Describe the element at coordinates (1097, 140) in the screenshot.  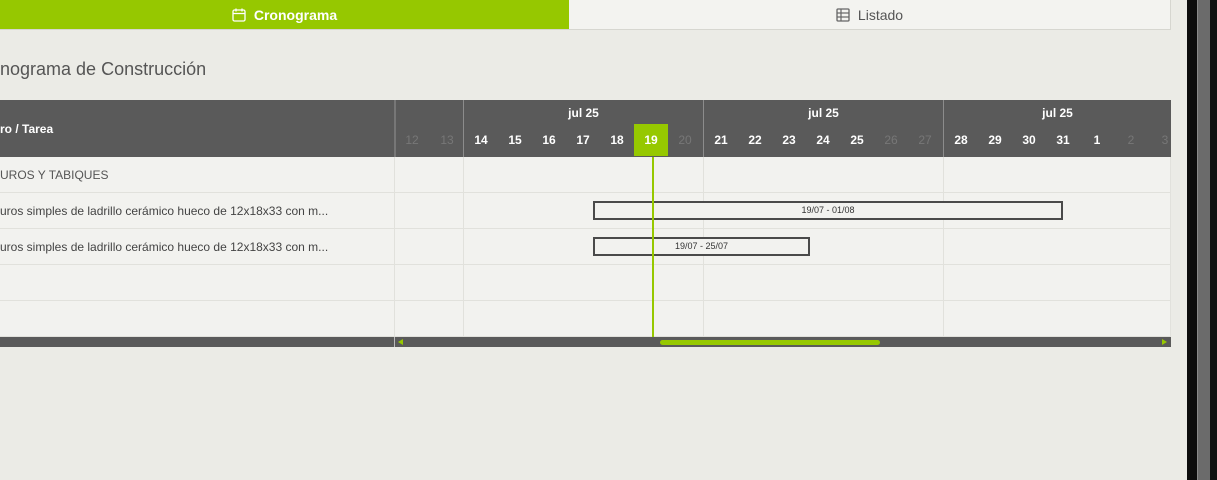
I see `day-label: 1` at that location.